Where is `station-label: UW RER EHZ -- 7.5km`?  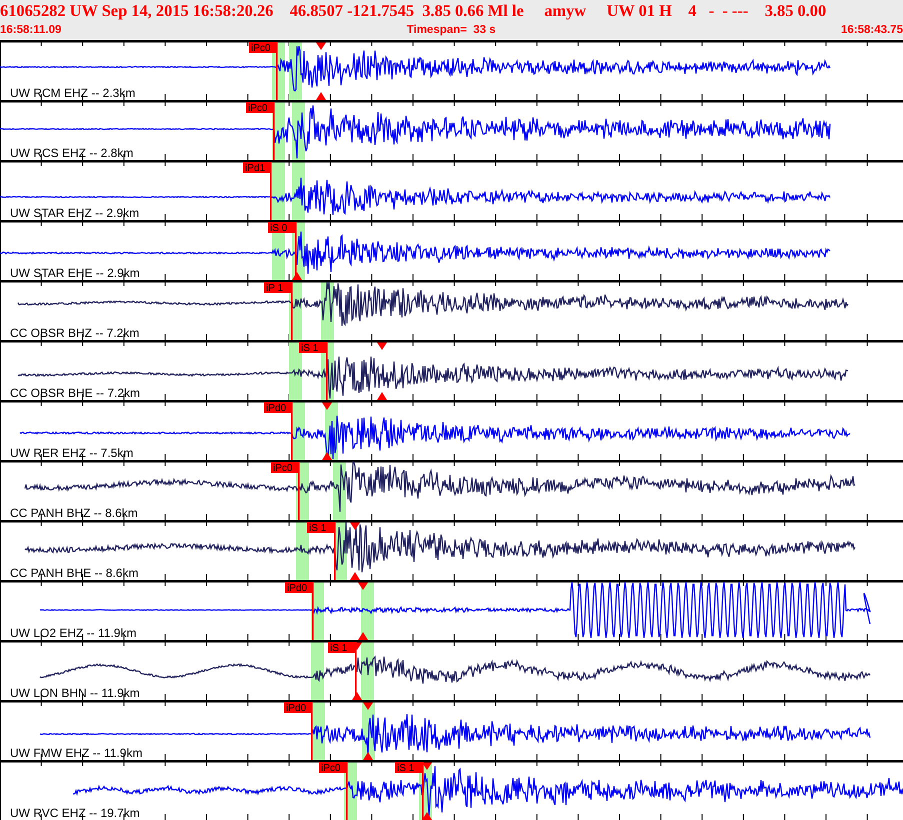
station-label: UW RER EHZ -- 7.5km is located at coordinates (72, 453).